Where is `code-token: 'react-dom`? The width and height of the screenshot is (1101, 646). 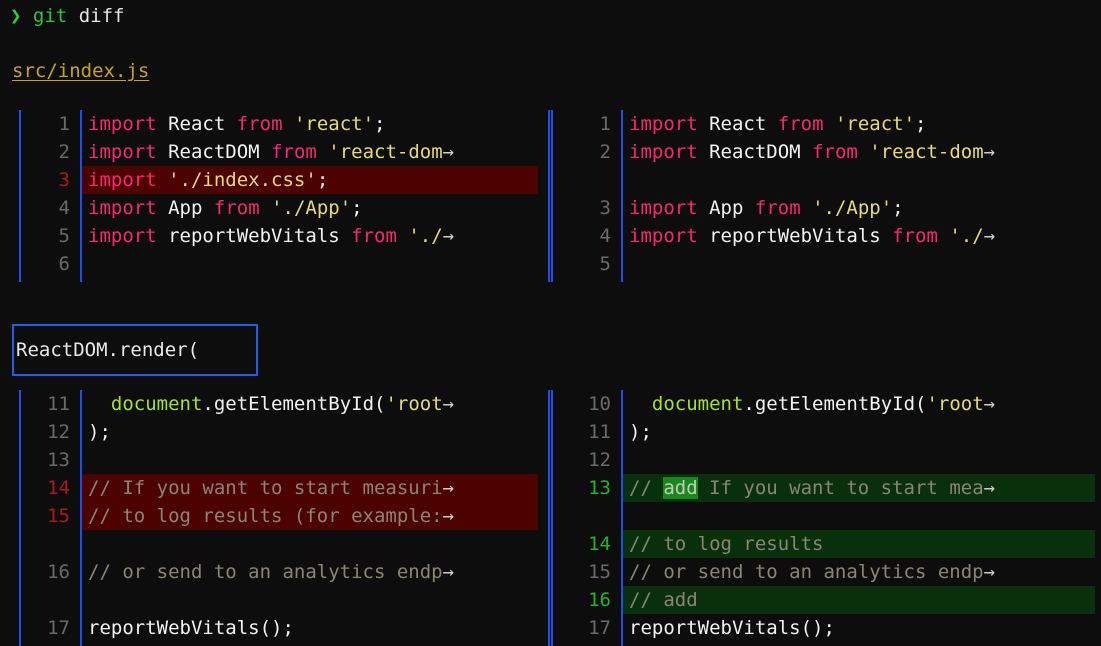 code-token: 'react-dom is located at coordinates (926, 152).